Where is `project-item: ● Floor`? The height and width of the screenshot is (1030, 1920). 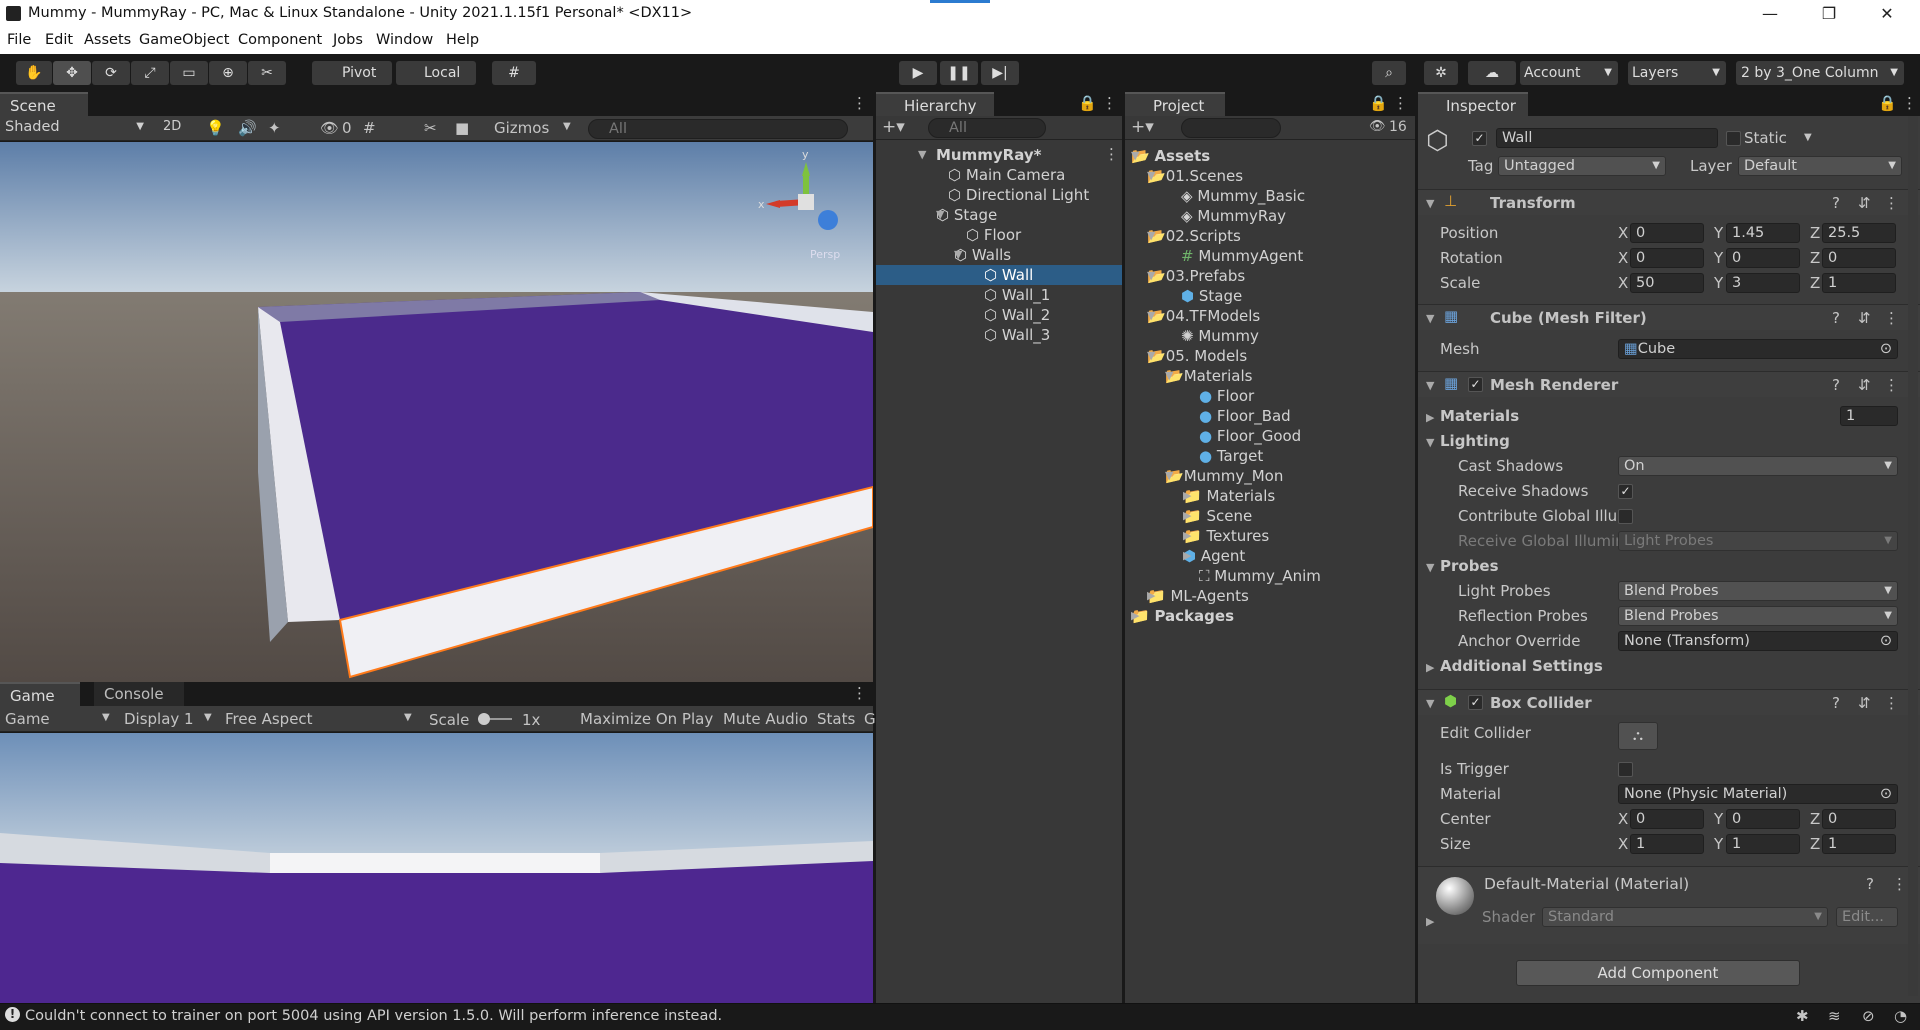
project-item: ● Floor is located at coordinates (1226, 396).